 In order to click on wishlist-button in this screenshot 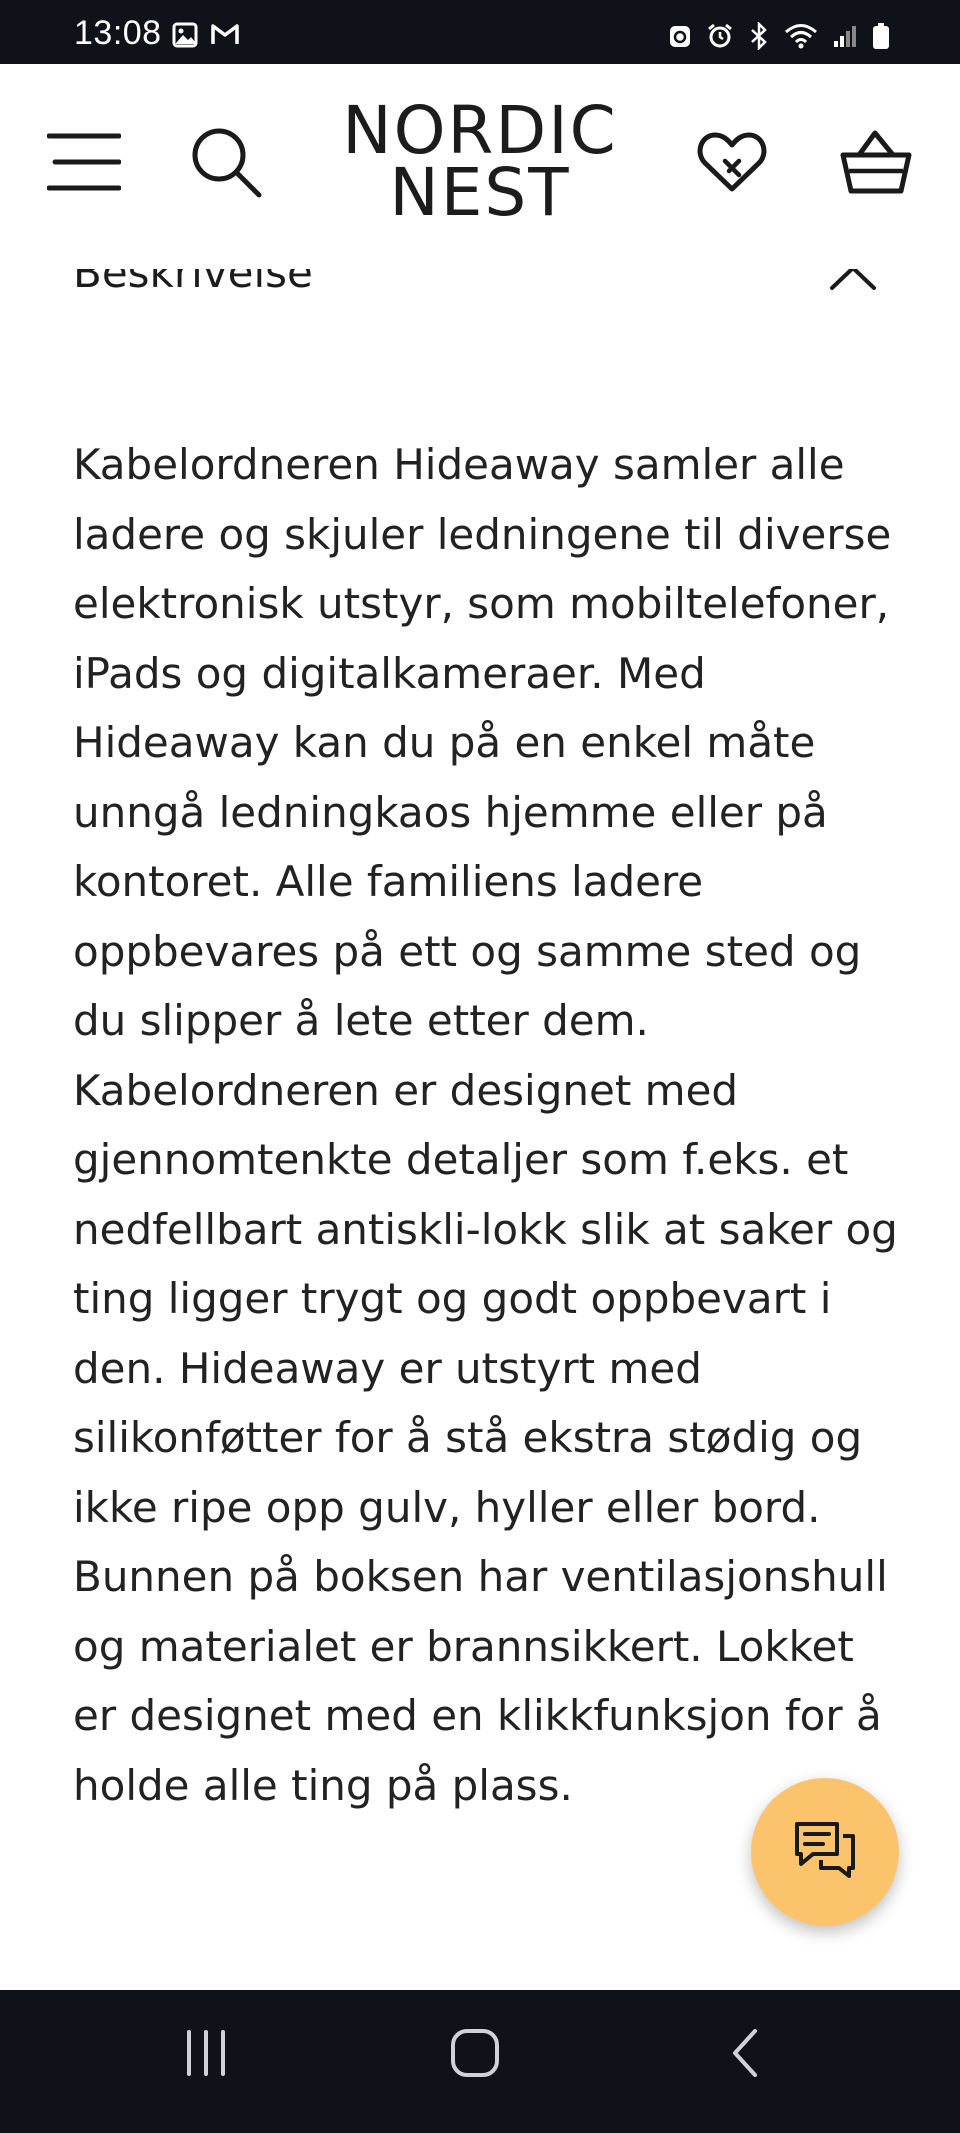, I will do `click(732, 164)`.